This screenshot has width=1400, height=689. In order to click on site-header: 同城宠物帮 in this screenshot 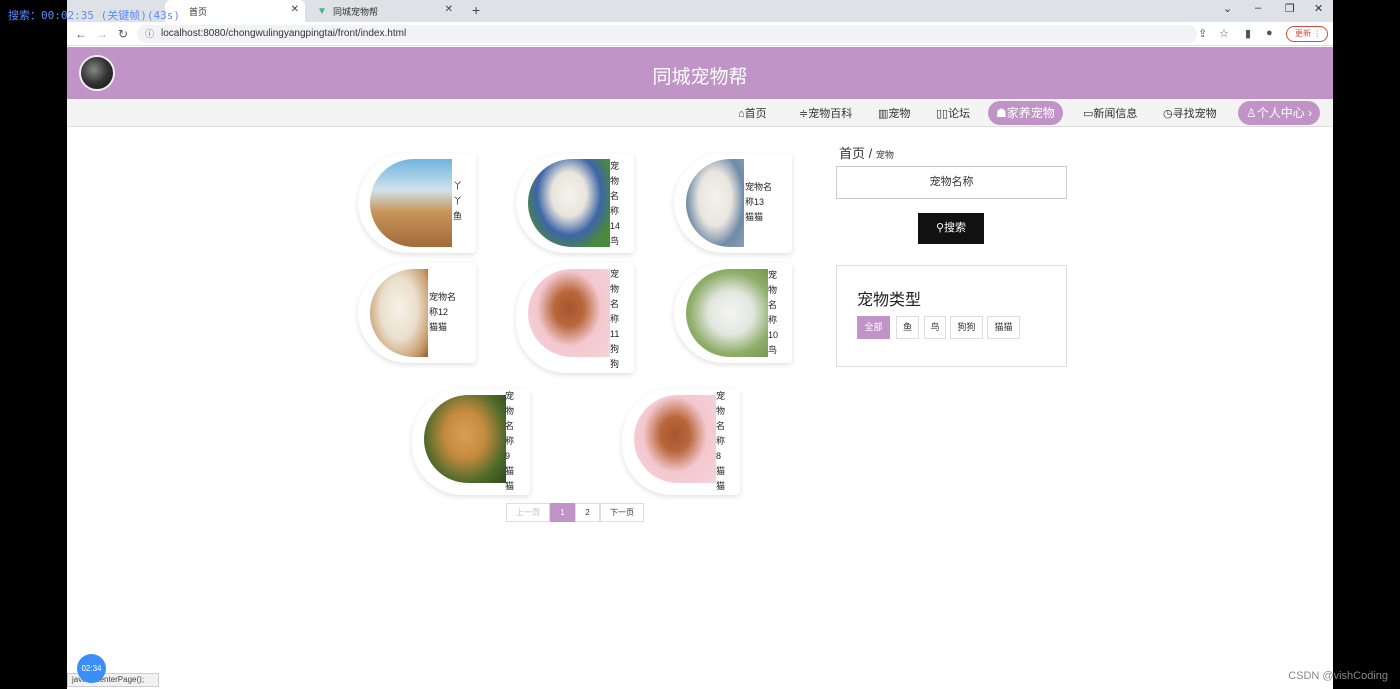, I will do `click(700, 73)`.